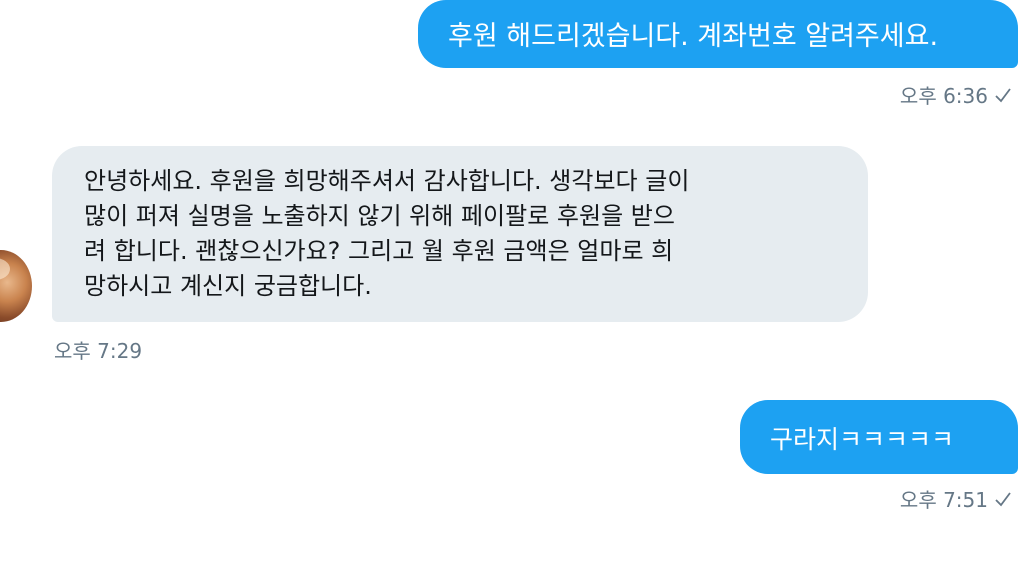 This screenshot has height=578, width=1024. Describe the element at coordinates (387, 181) in the screenshot. I see `message-line: 안녕하세요. 후원을 희망해주셔서 감사합니다. 생각보다 글이` at that location.